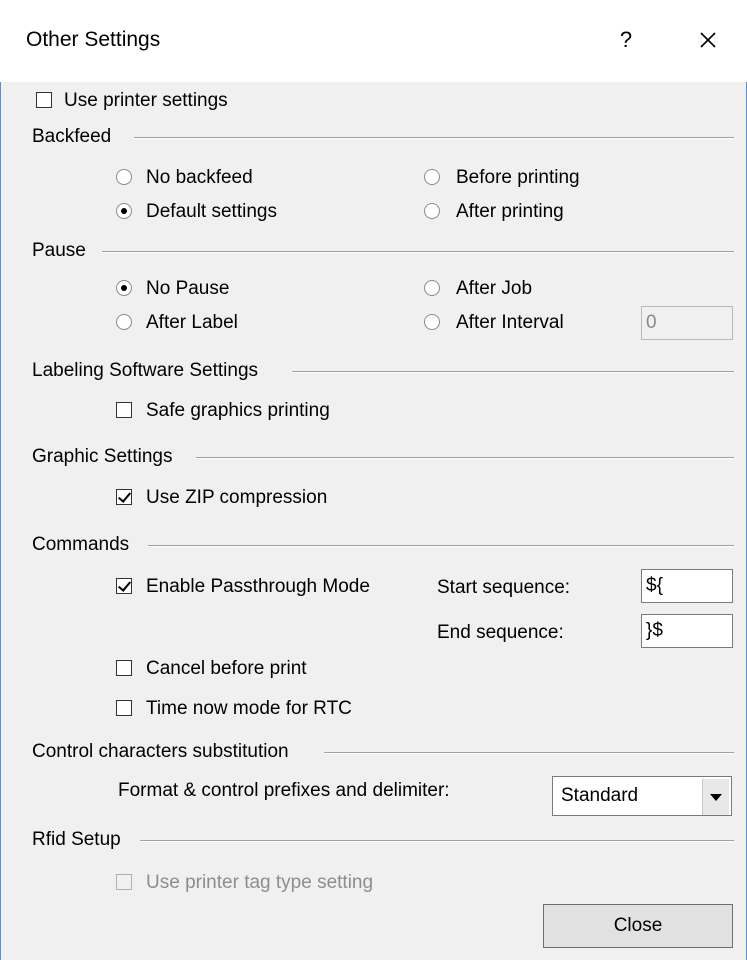 The height and width of the screenshot is (960, 747). What do you see at coordinates (510, 211) in the screenshot?
I see `radio-after-printing-label: After printing` at bounding box center [510, 211].